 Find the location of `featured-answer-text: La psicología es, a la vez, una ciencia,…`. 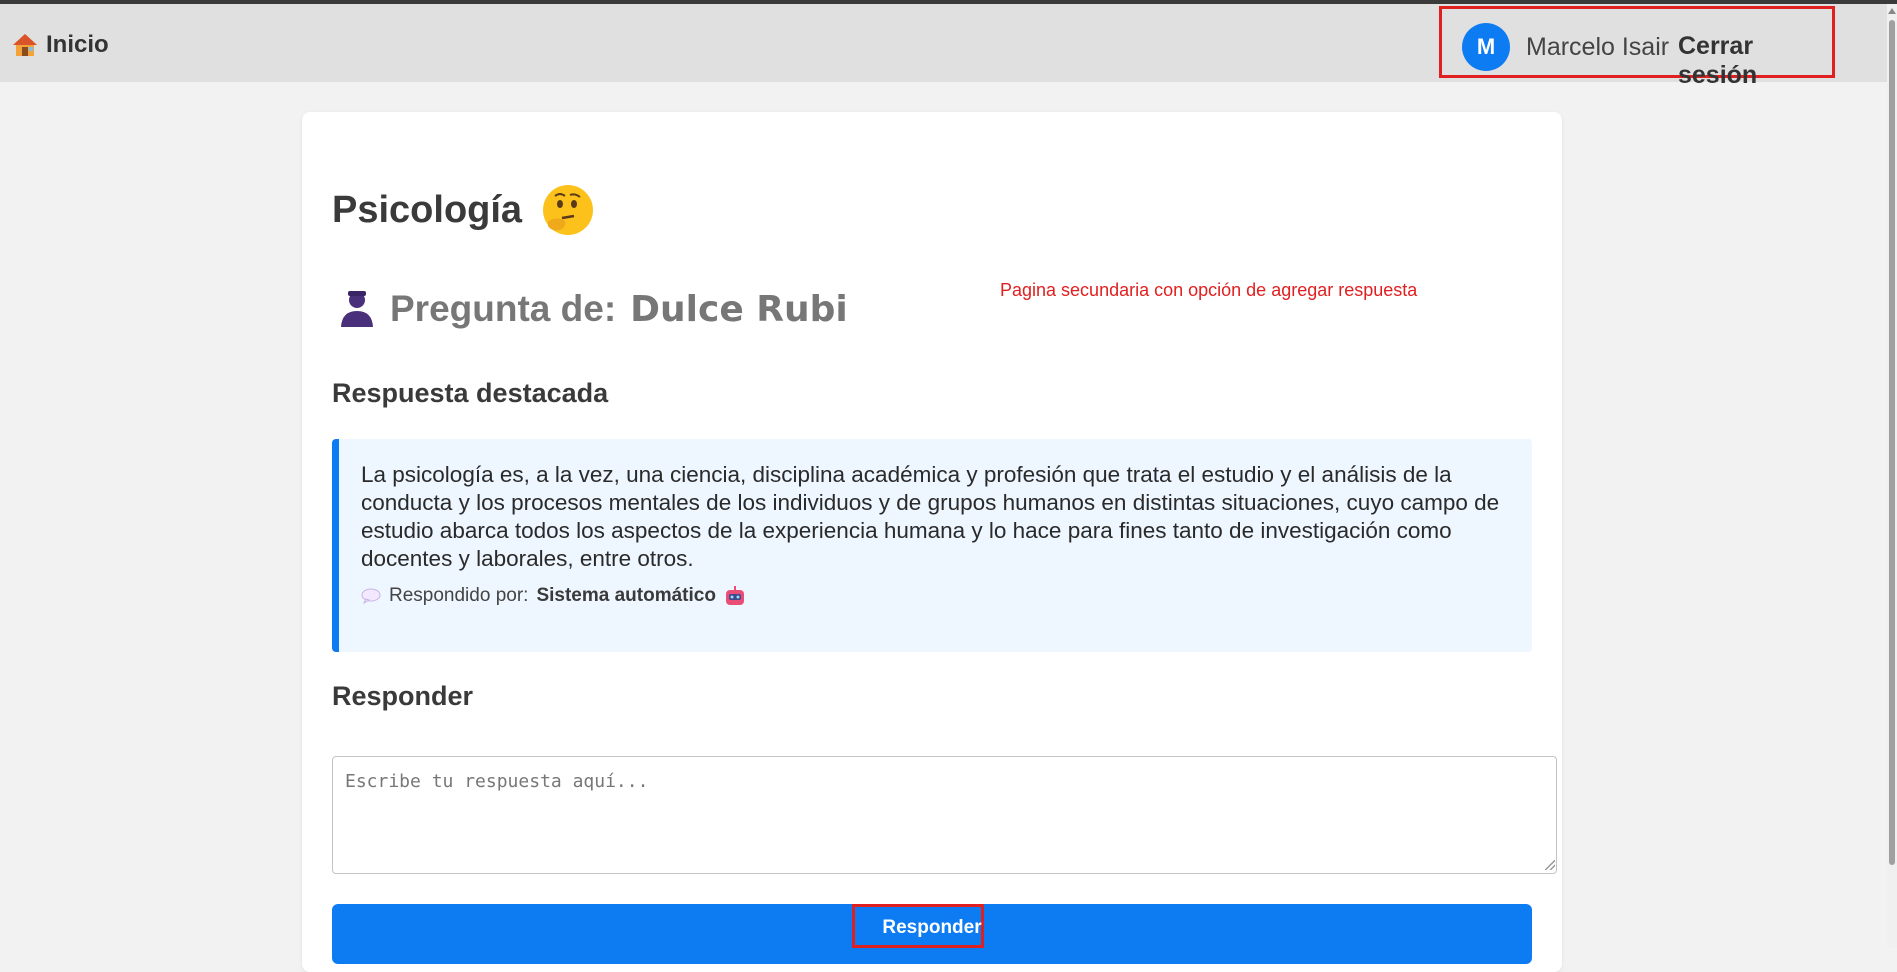

featured-answer-text: La psicología es, a la vez, una ciencia,… is located at coordinates (930, 516).